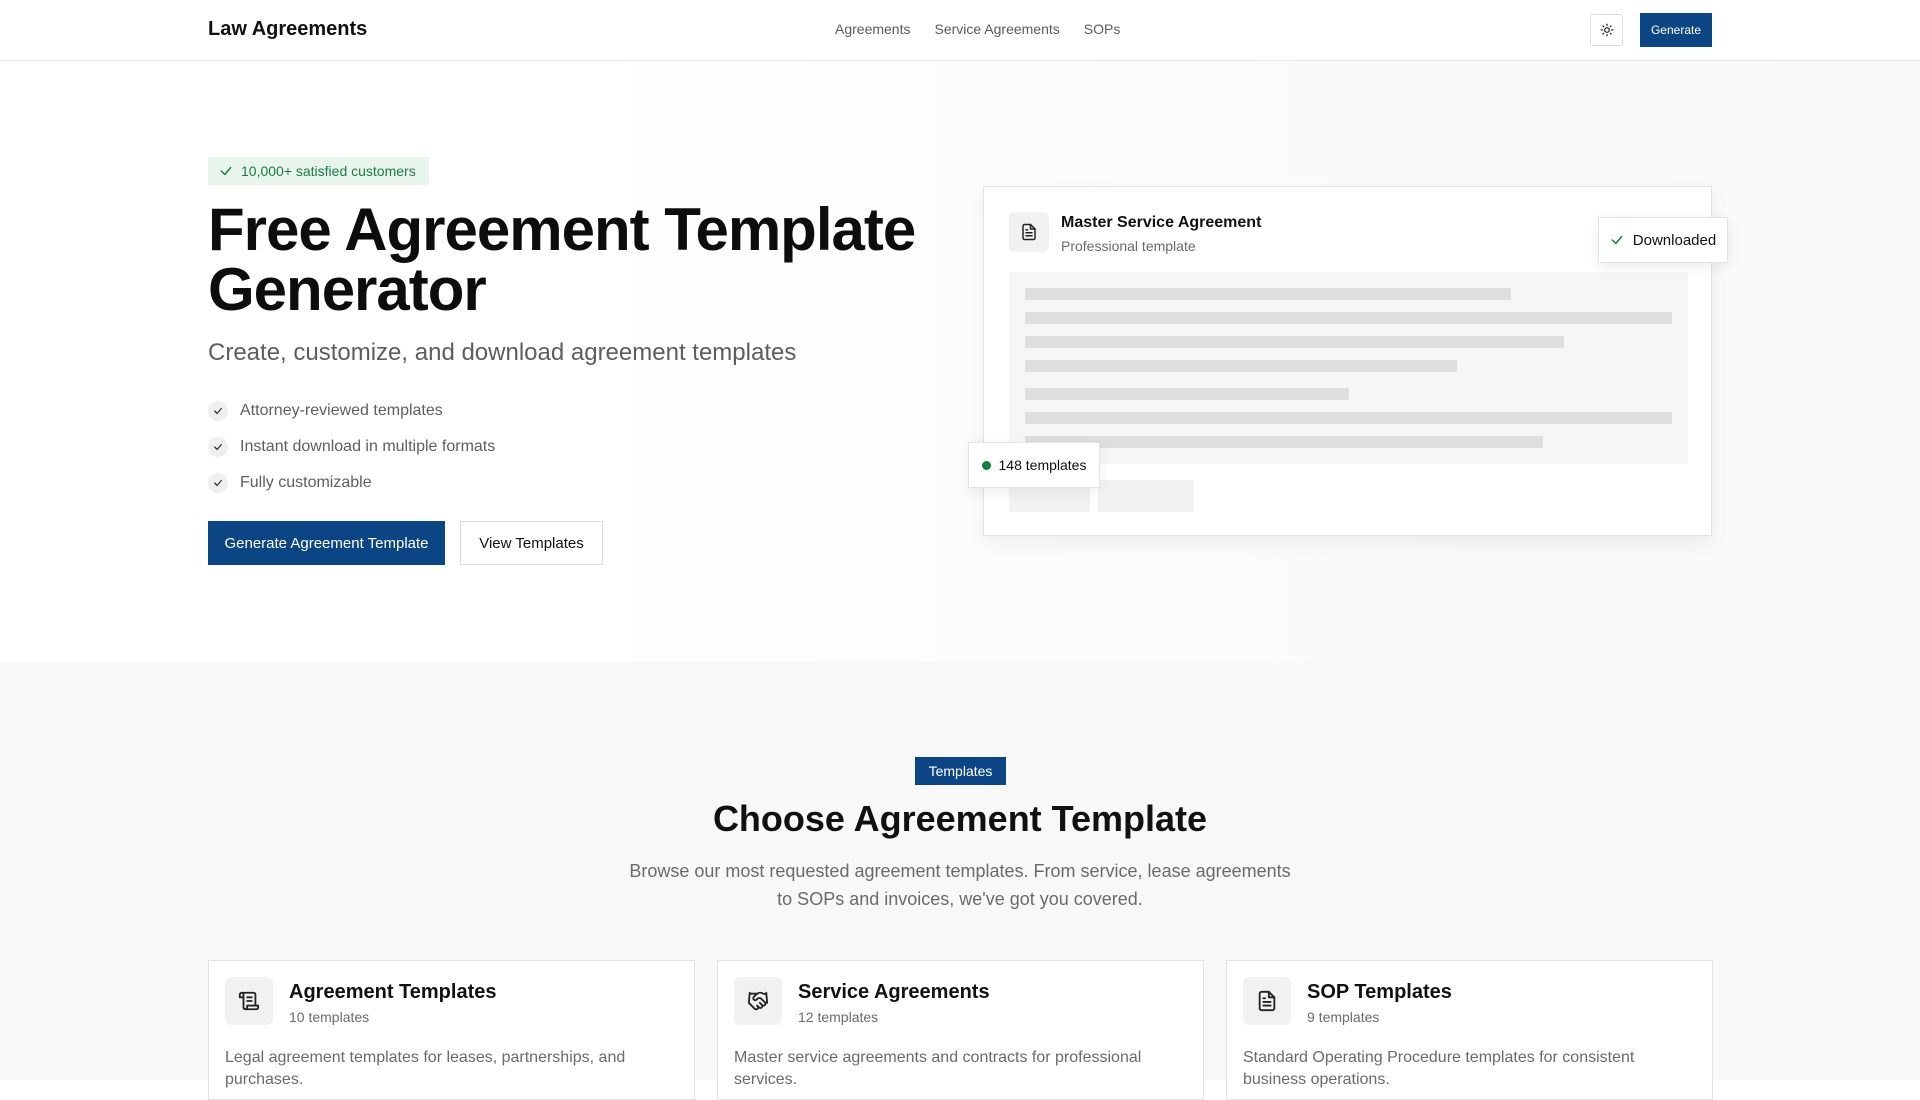 This screenshot has width=1920, height=1100. I want to click on sun-icon, so click(1606, 30).